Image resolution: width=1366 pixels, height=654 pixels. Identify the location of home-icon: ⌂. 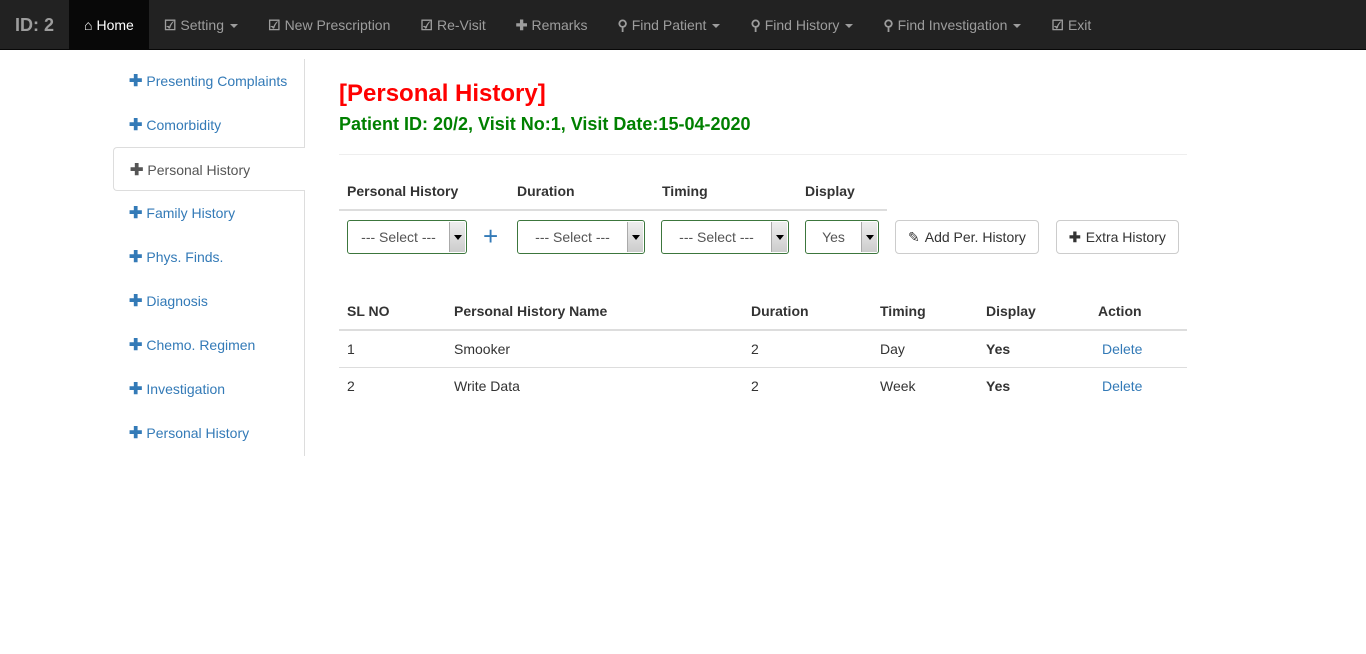
(88, 25).